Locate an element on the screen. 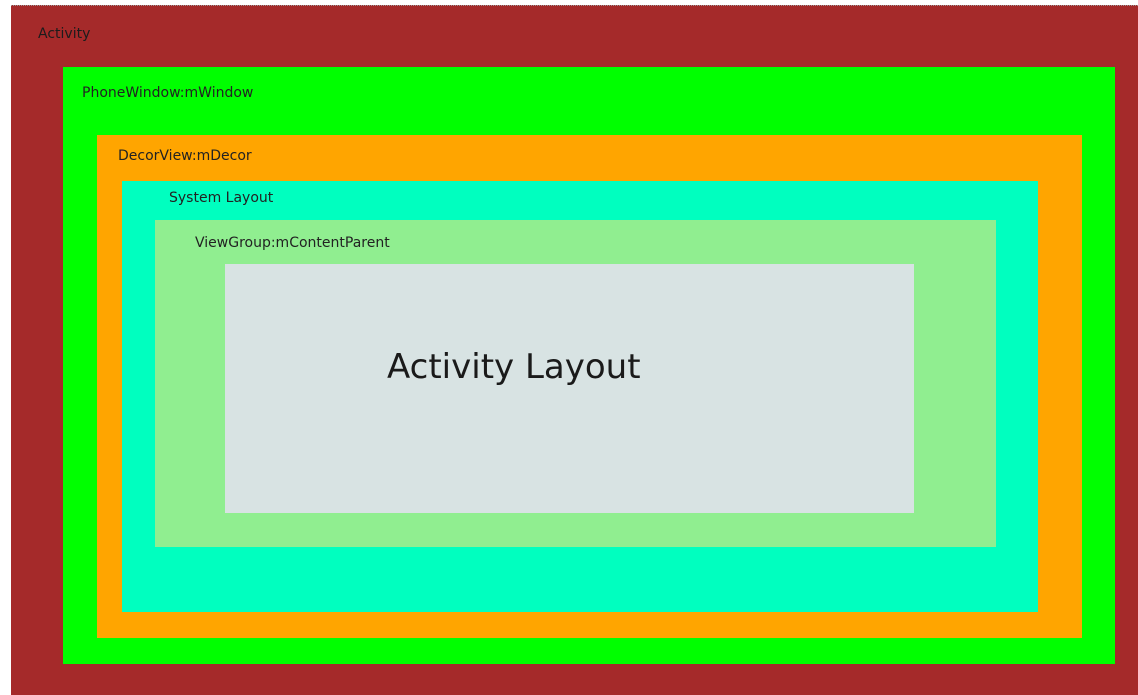 This screenshot has width=1138, height=695. decorview-label: DecorView:mDecor is located at coordinates (185, 156).